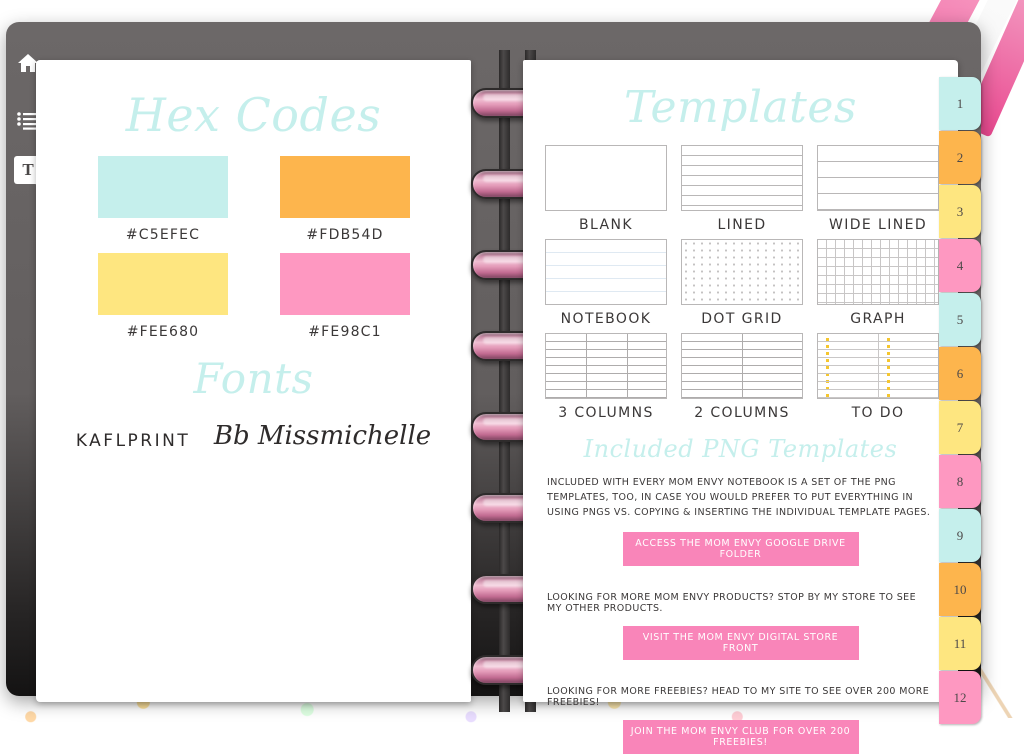 Image resolution: width=1024 pixels, height=754 pixels. I want to click on index-tab-10: 10, so click(960, 589).